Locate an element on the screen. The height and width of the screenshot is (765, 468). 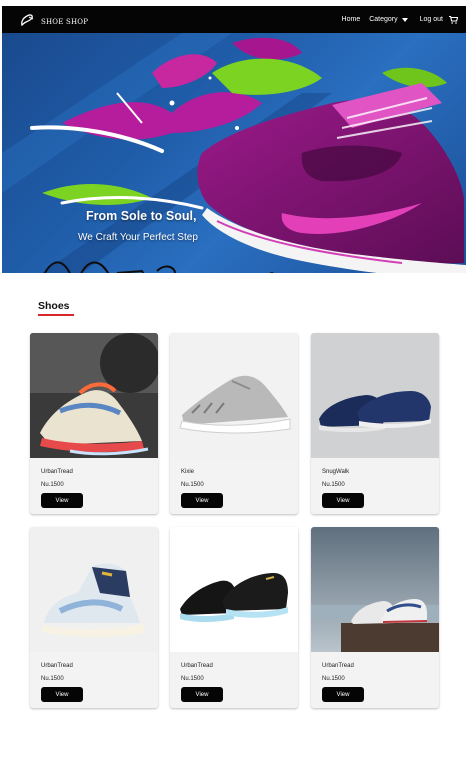
cart-icon is located at coordinates (453, 19).